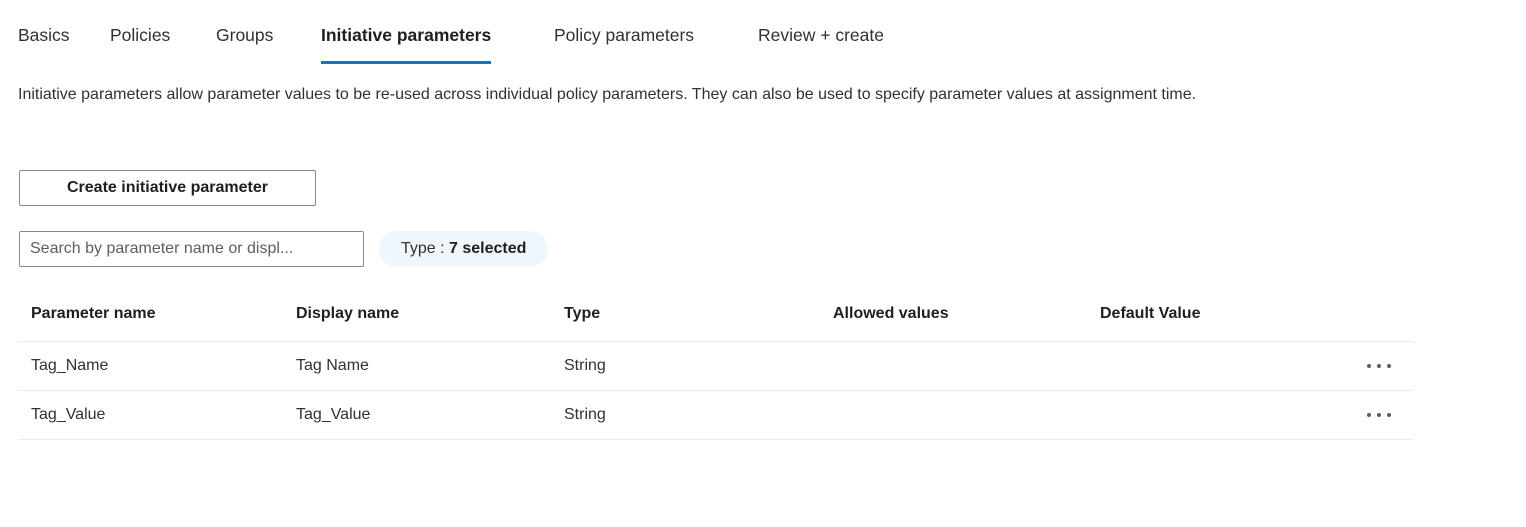 The height and width of the screenshot is (527, 1526). I want to click on tab-label: Groups, so click(245, 35).